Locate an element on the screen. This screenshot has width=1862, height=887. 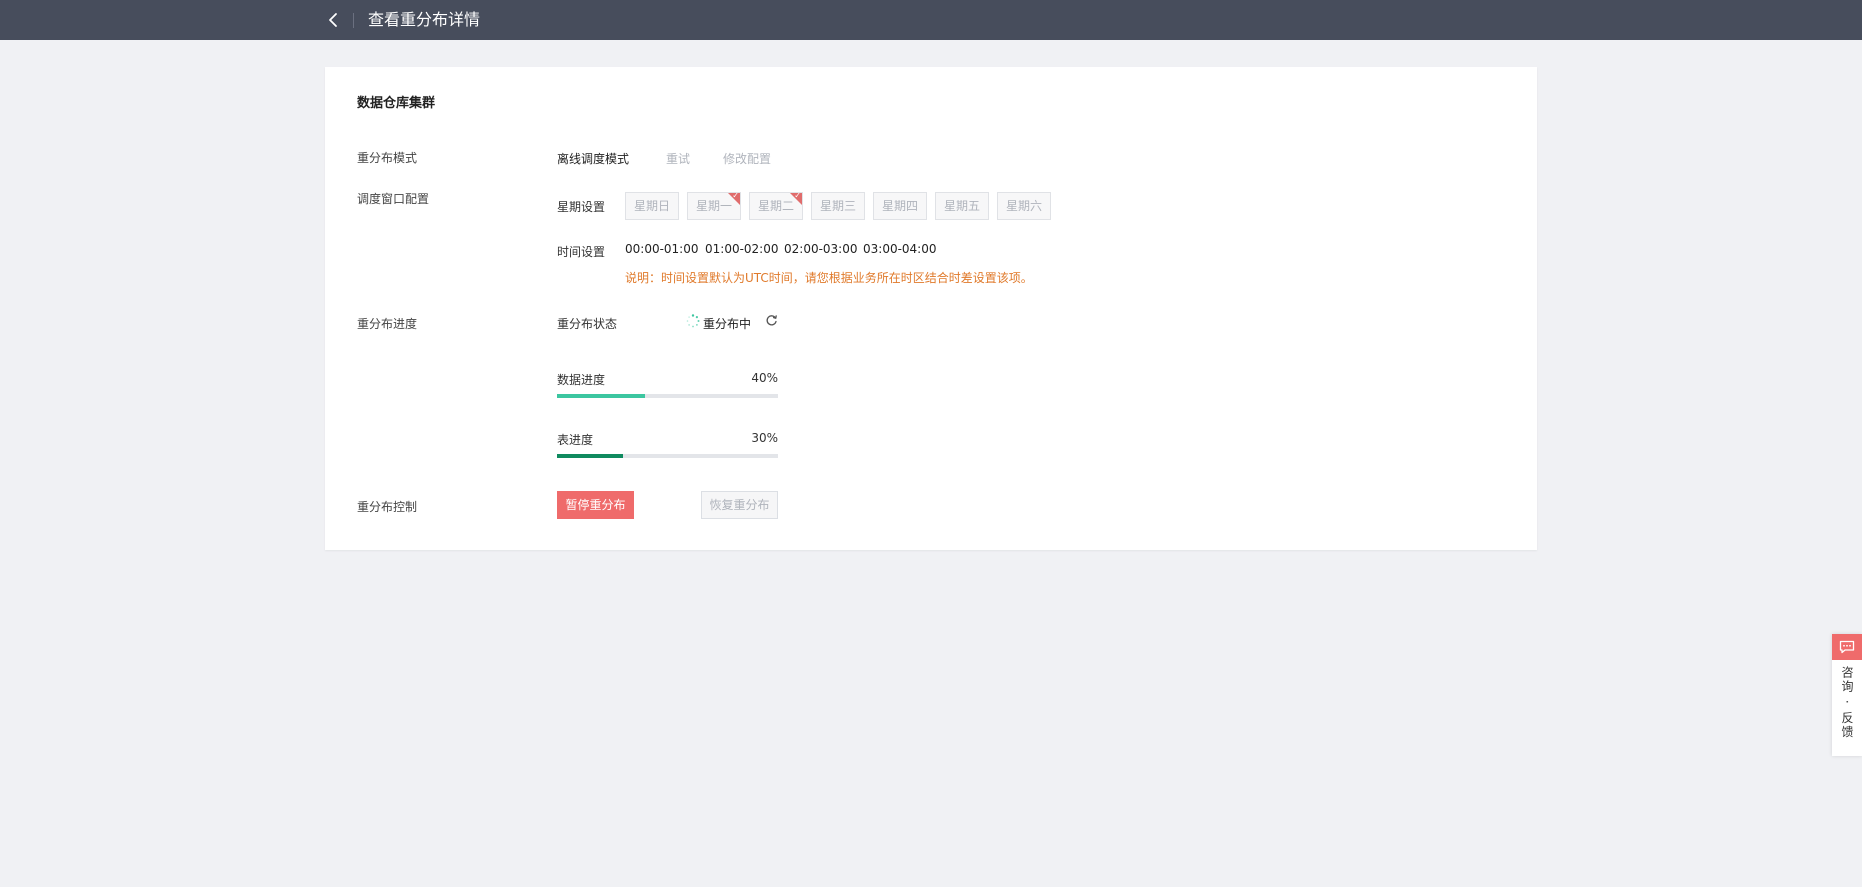
weekday-tuesday: 星期二 ✓ is located at coordinates (776, 206).